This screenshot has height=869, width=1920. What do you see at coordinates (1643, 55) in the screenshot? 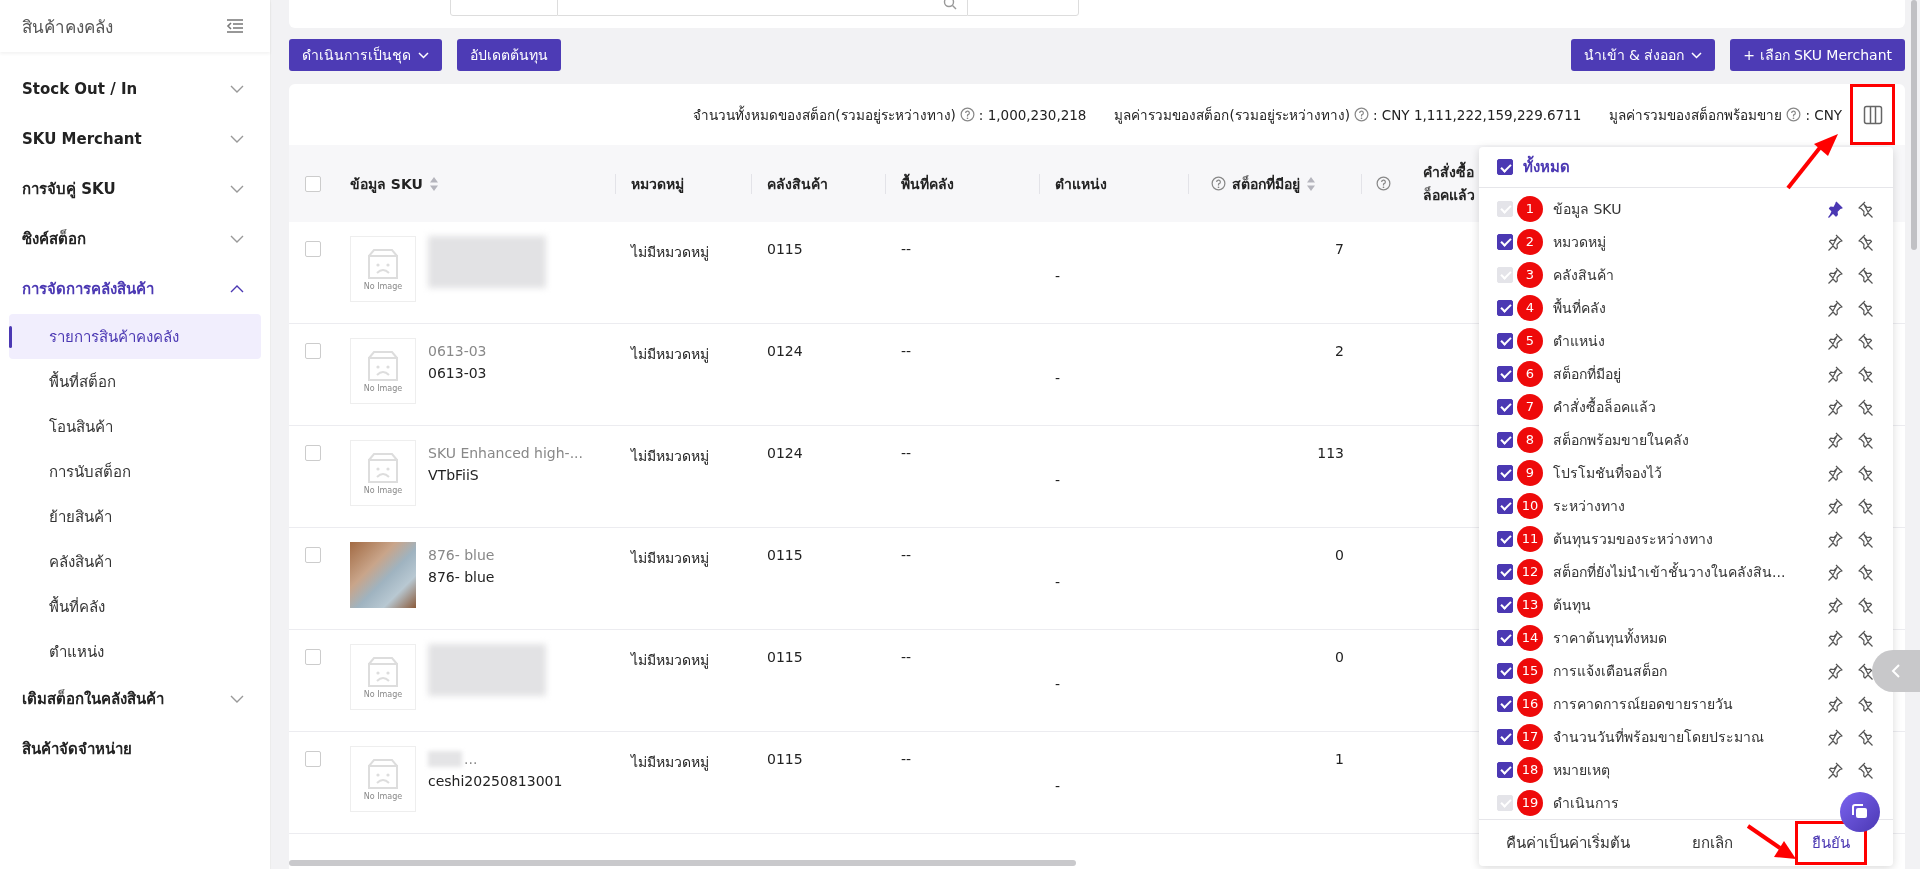
I see `toolbar-button: นำเข้า & ส่งออก` at bounding box center [1643, 55].